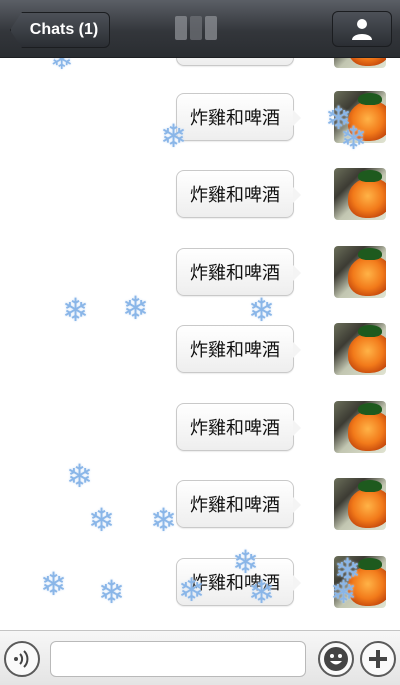 This screenshot has width=400, height=685. I want to click on back-button-label: Chats (1), so click(64, 29).